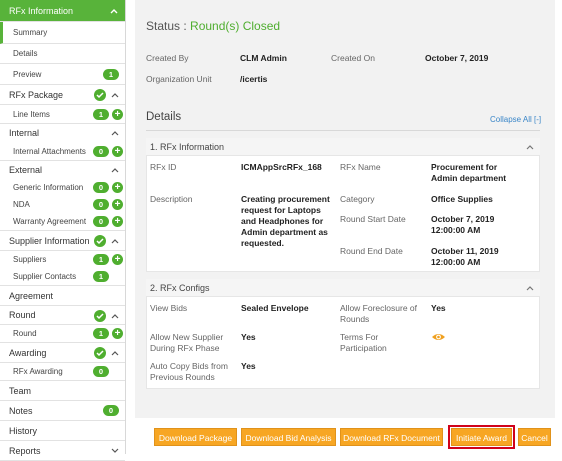 The image size is (562, 461). I want to click on sidebar-item-generic-information: Generic Information 0 +, so click(62, 187).